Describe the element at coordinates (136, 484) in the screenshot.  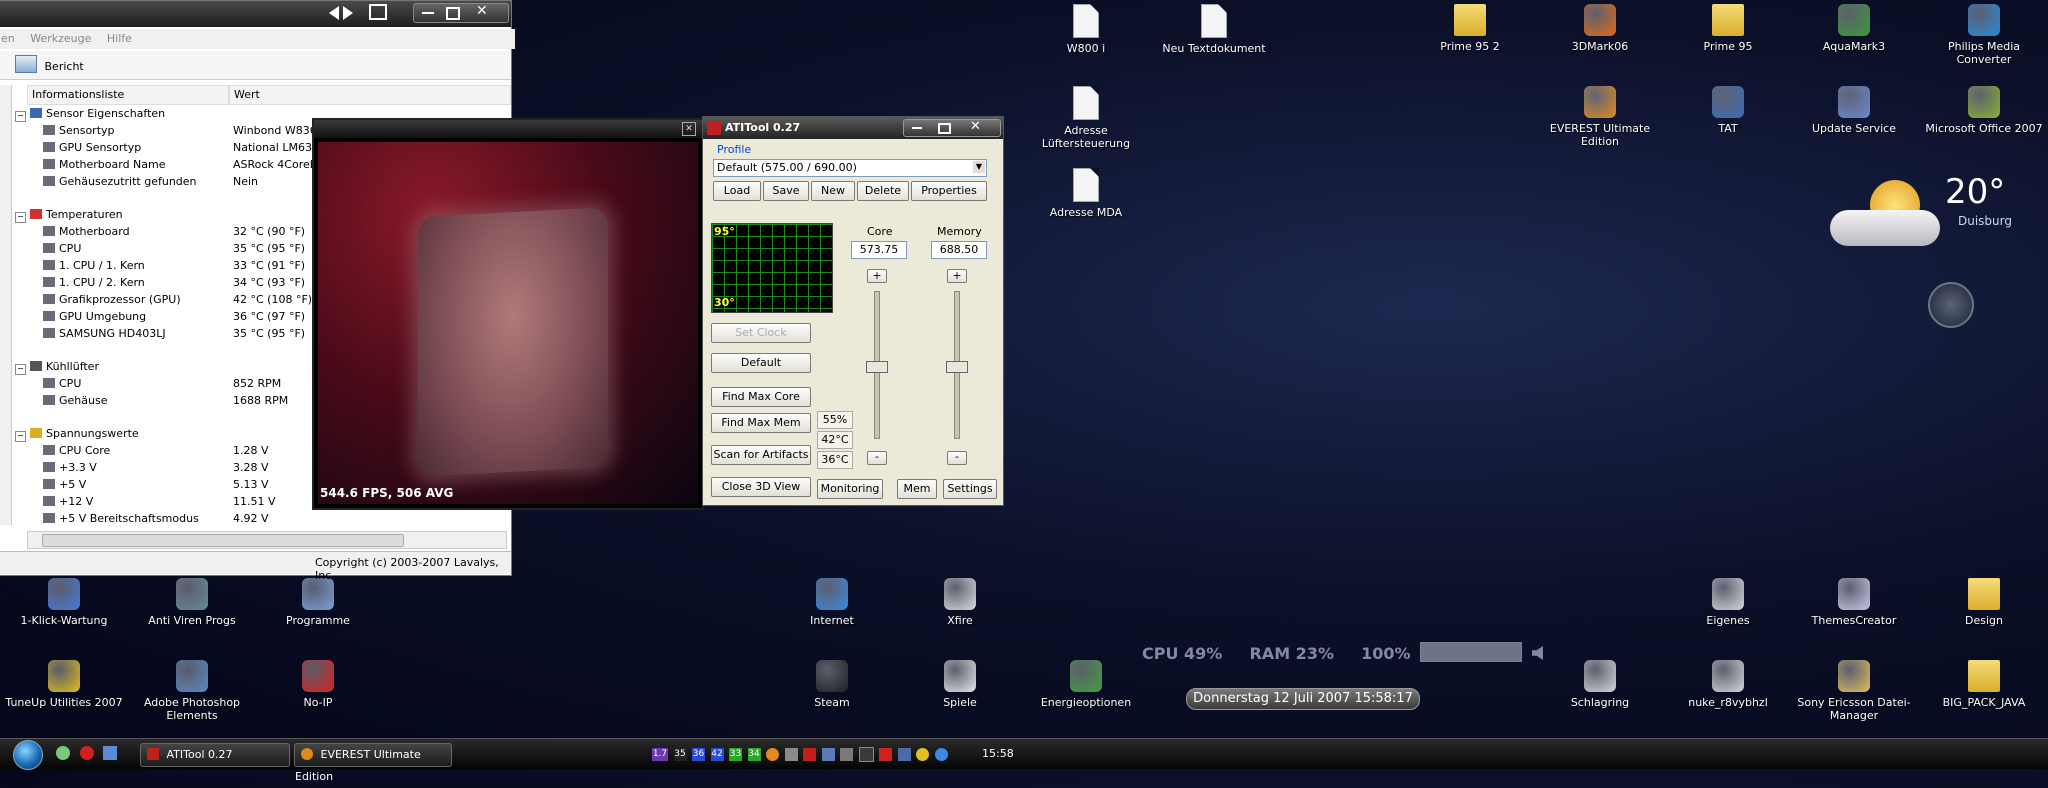
I see `sensor-row-name: +5 V` at that location.